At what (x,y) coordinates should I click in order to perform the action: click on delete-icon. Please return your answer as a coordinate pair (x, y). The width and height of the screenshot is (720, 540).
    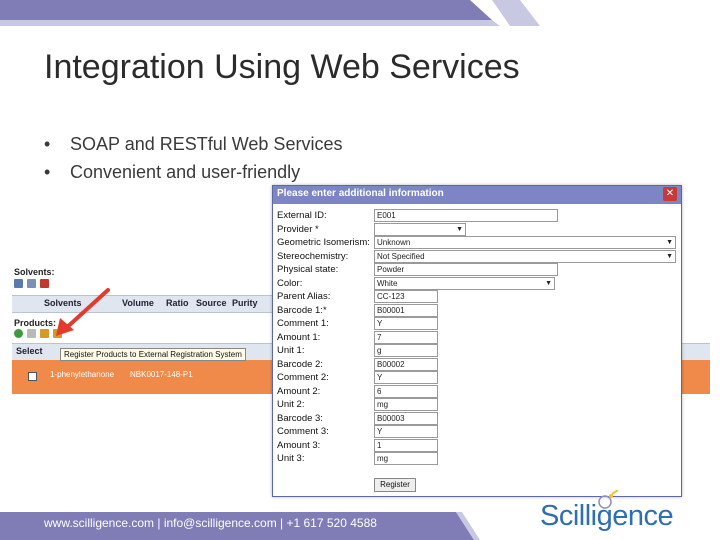
    Looking at the image, I should click on (44, 283).